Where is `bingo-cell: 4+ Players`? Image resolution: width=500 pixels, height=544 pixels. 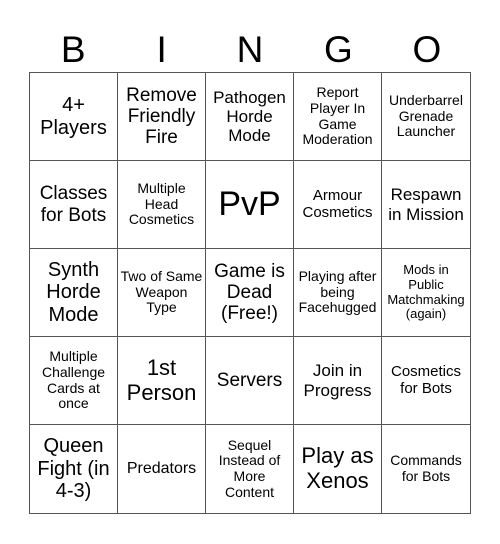 bingo-cell: 4+ Players is located at coordinates (74, 117).